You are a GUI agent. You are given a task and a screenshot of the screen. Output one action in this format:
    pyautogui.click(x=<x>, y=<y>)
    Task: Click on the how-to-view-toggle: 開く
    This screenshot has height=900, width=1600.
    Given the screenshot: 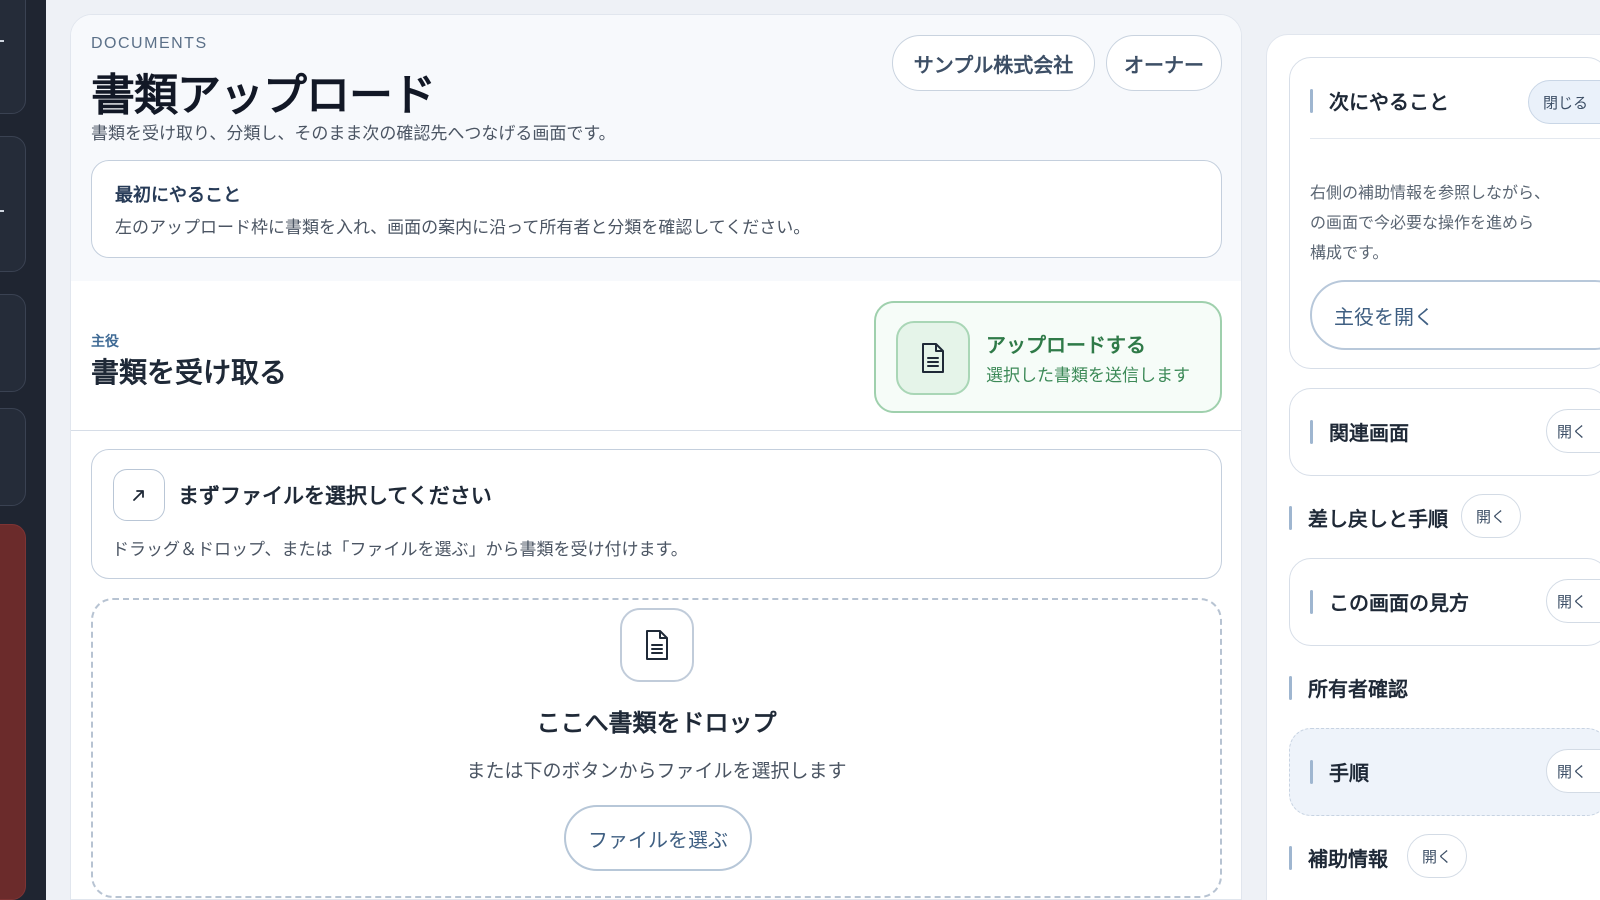 What is the action you would take?
    pyautogui.click(x=1573, y=601)
    